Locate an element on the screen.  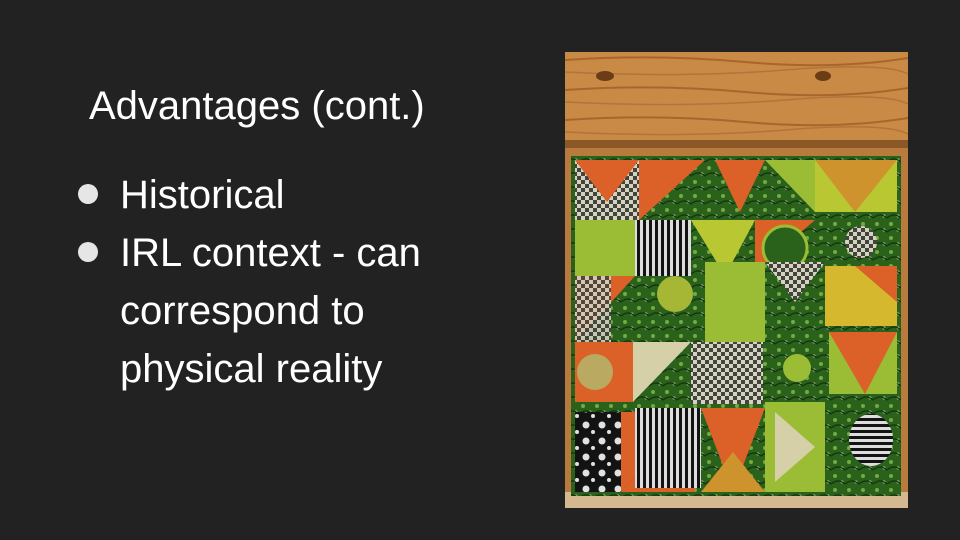
slide-title: Advantages (cont.) is located at coordinates (257, 106).